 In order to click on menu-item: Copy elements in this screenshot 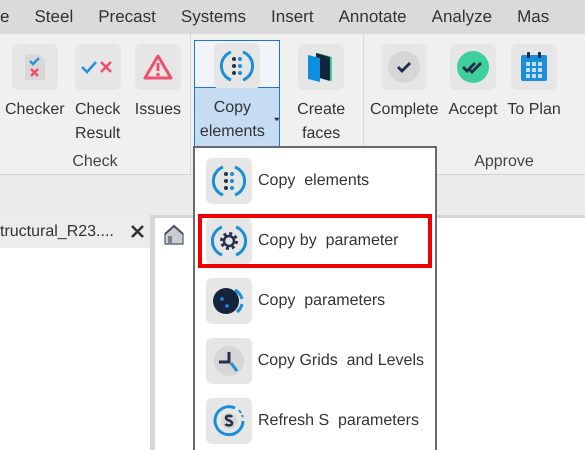, I will do `click(315, 181)`.